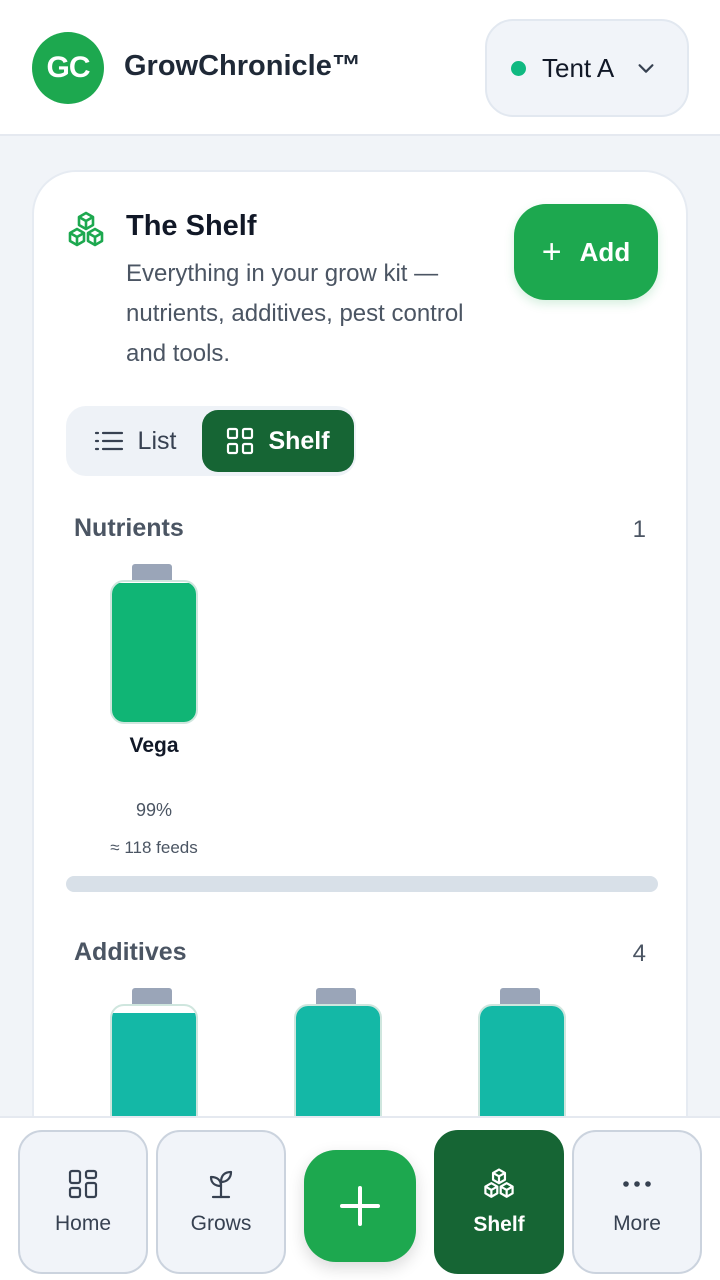  What do you see at coordinates (130, 952) in the screenshot?
I see `section-title-additives: Additives` at bounding box center [130, 952].